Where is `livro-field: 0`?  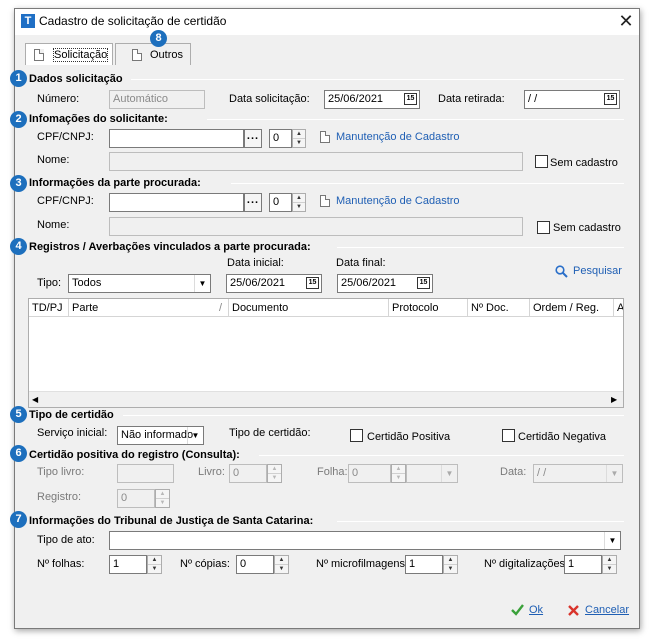
livro-field: 0 is located at coordinates (248, 473).